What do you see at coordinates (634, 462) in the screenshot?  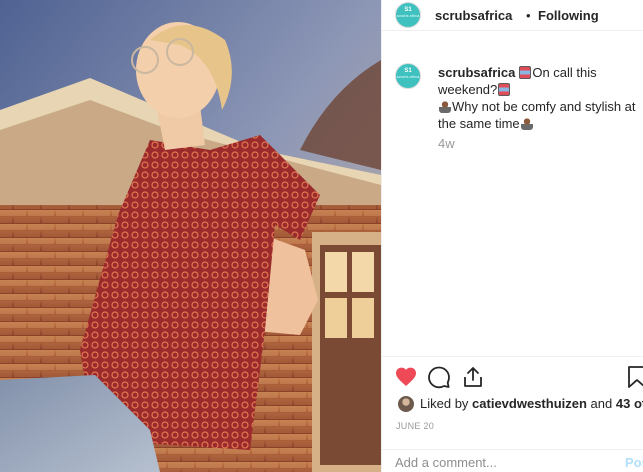 I see `post-comment-button: Post` at bounding box center [634, 462].